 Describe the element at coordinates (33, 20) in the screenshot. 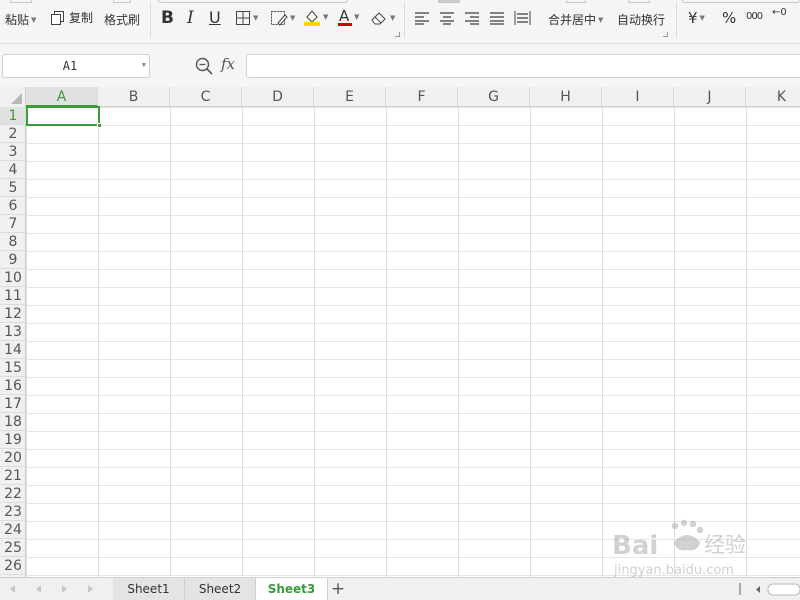

I see `paste-dropdown-icon: ▼` at that location.